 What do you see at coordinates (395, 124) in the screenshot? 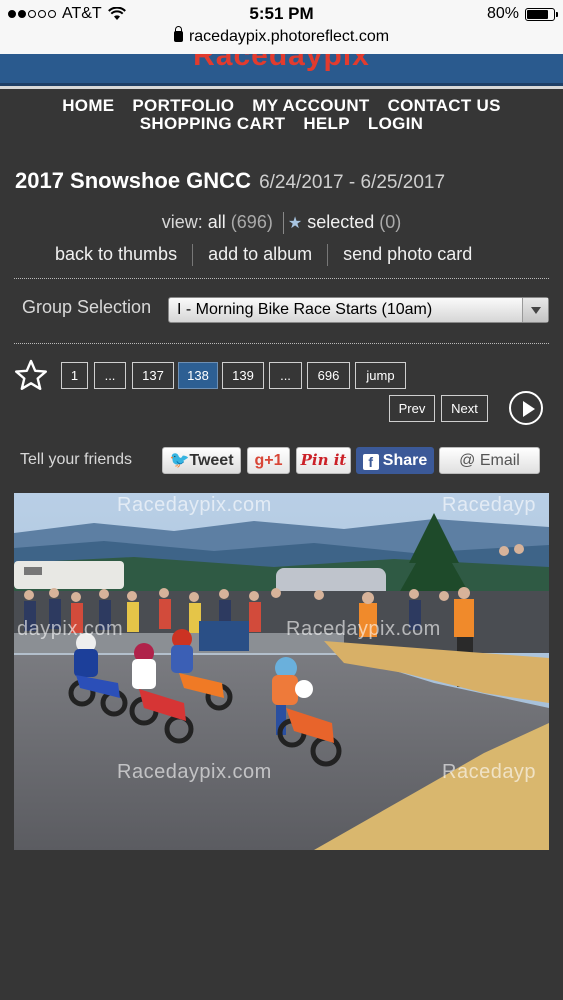
I see `nav-login: LOGIN` at bounding box center [395, 124].